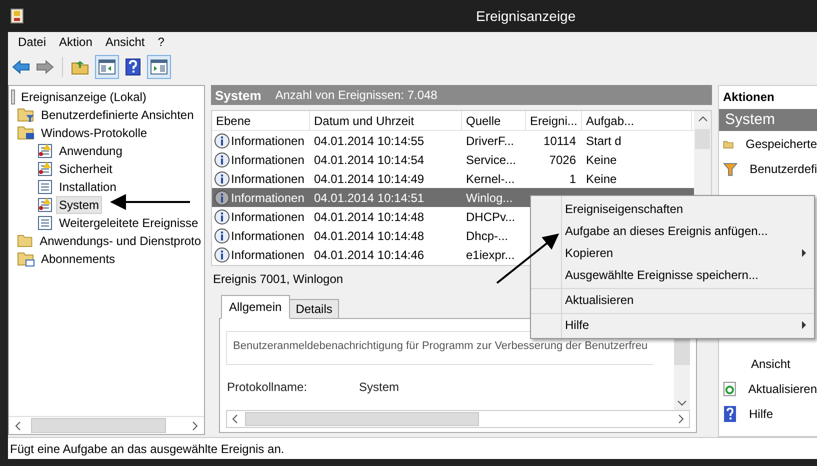 The image size is (817, 466). Describe the element at coordinates (369, 255) in the screenshot. I see `table-cell-text: 04.01.2014 10:14:46` at that location.